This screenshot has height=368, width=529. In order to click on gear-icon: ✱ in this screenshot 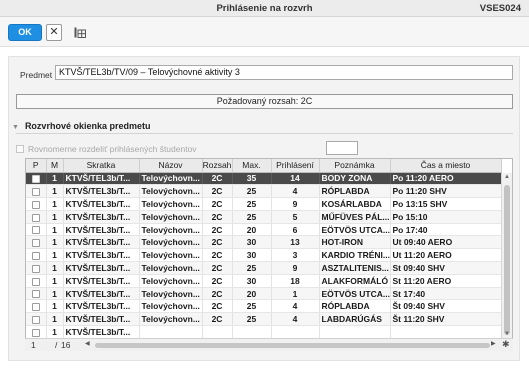, I will do `click(506, 344)`.